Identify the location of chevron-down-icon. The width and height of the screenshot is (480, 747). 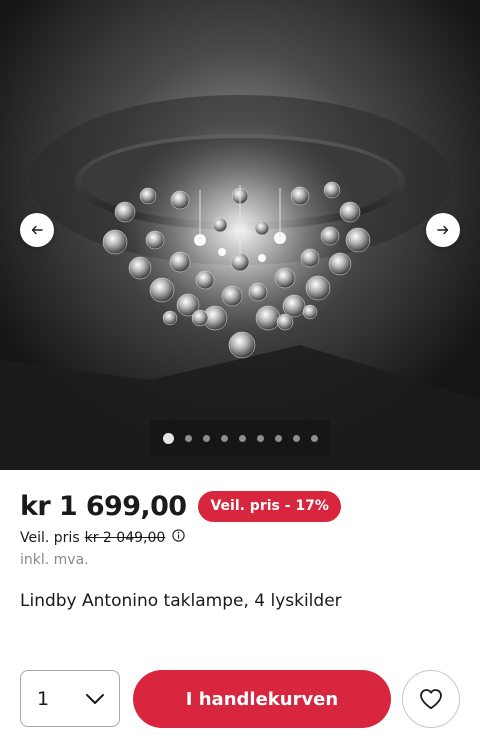
(95, 698).